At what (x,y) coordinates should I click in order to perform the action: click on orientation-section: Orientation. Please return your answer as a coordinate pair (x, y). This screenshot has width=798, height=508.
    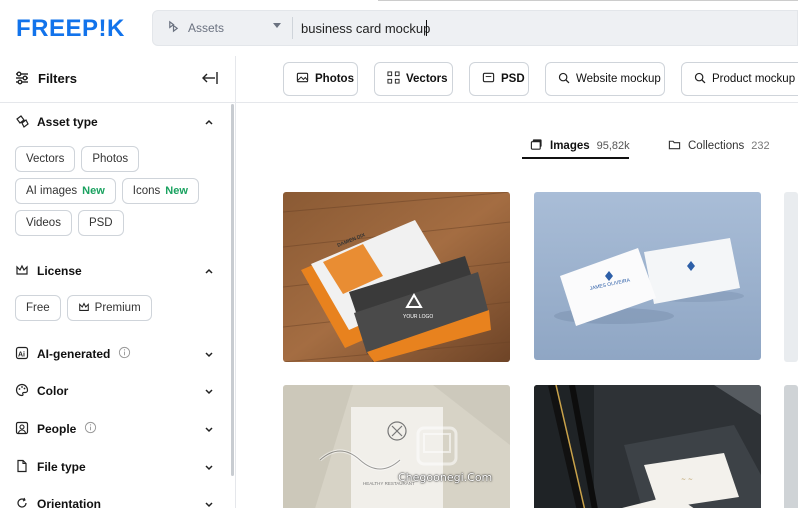
    Looking at the image, I should click on (117, 501).